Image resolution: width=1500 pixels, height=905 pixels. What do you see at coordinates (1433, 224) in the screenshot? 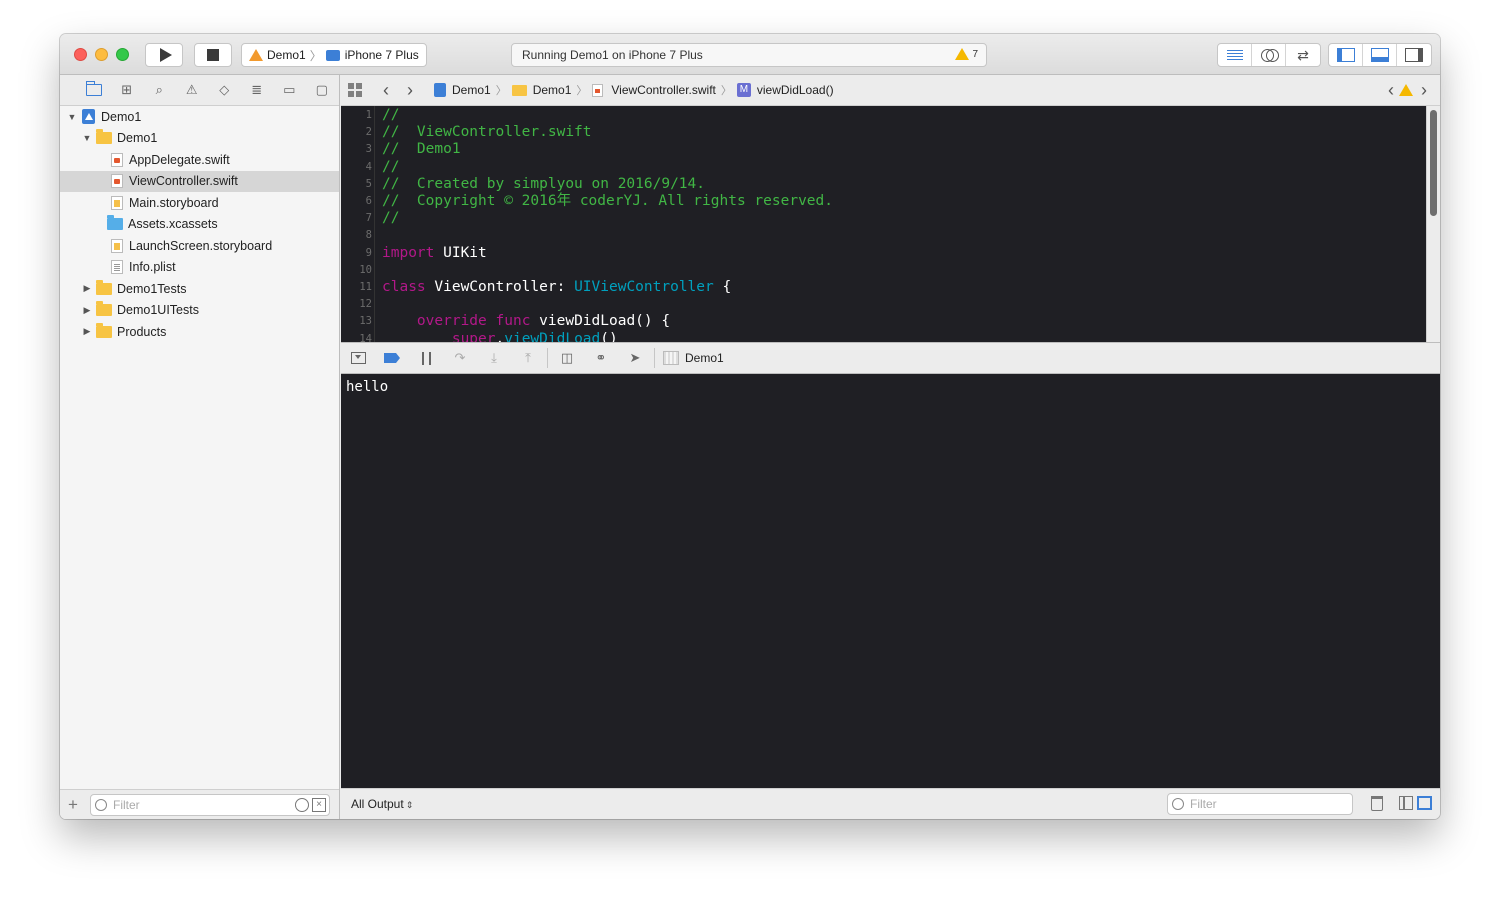
I see `editor-scrollbar` at bounding box center [1433, 224].